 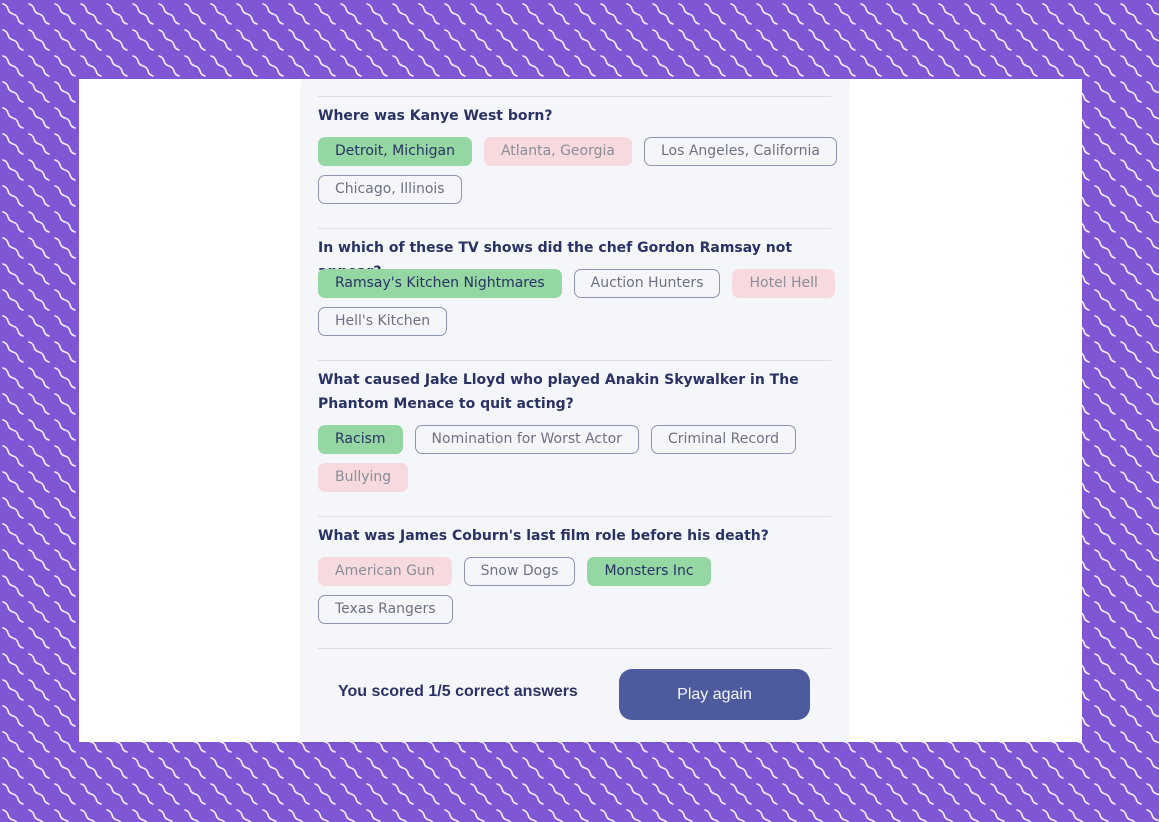 What do you see at coordinates (385, 571) in the screenshot?
I see `answer-option: American Gun` at bounding box center [385, 571].